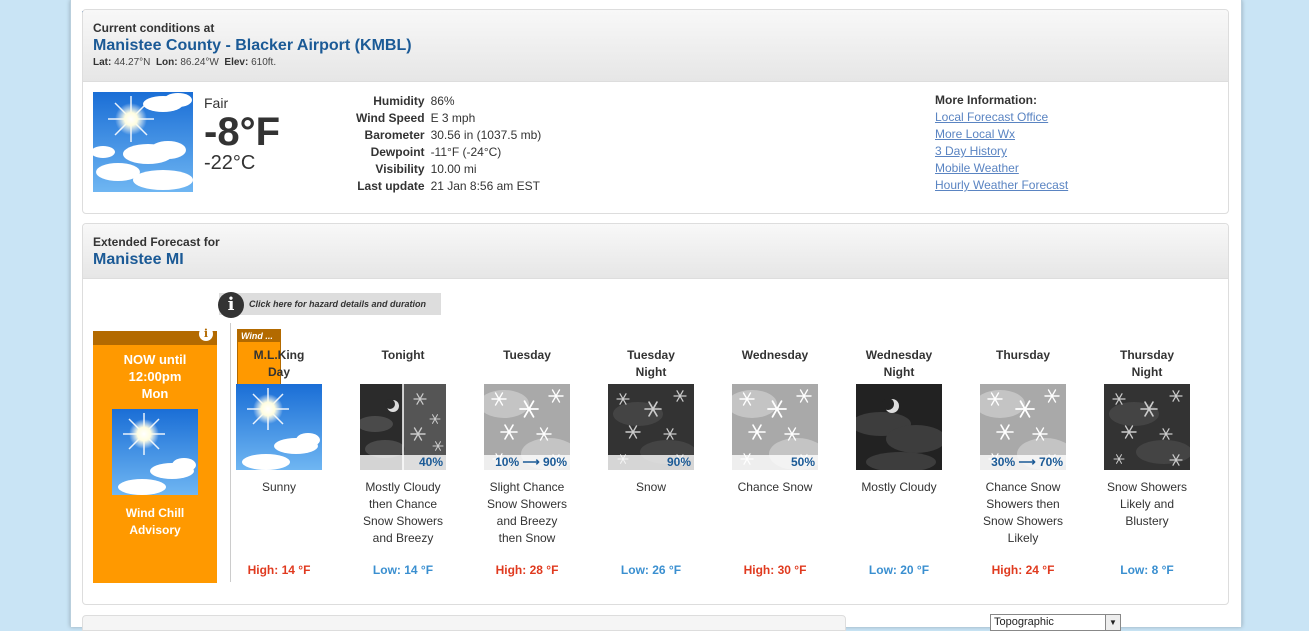  I want to click on detail-label: Wind Speed, so click(390, 117).